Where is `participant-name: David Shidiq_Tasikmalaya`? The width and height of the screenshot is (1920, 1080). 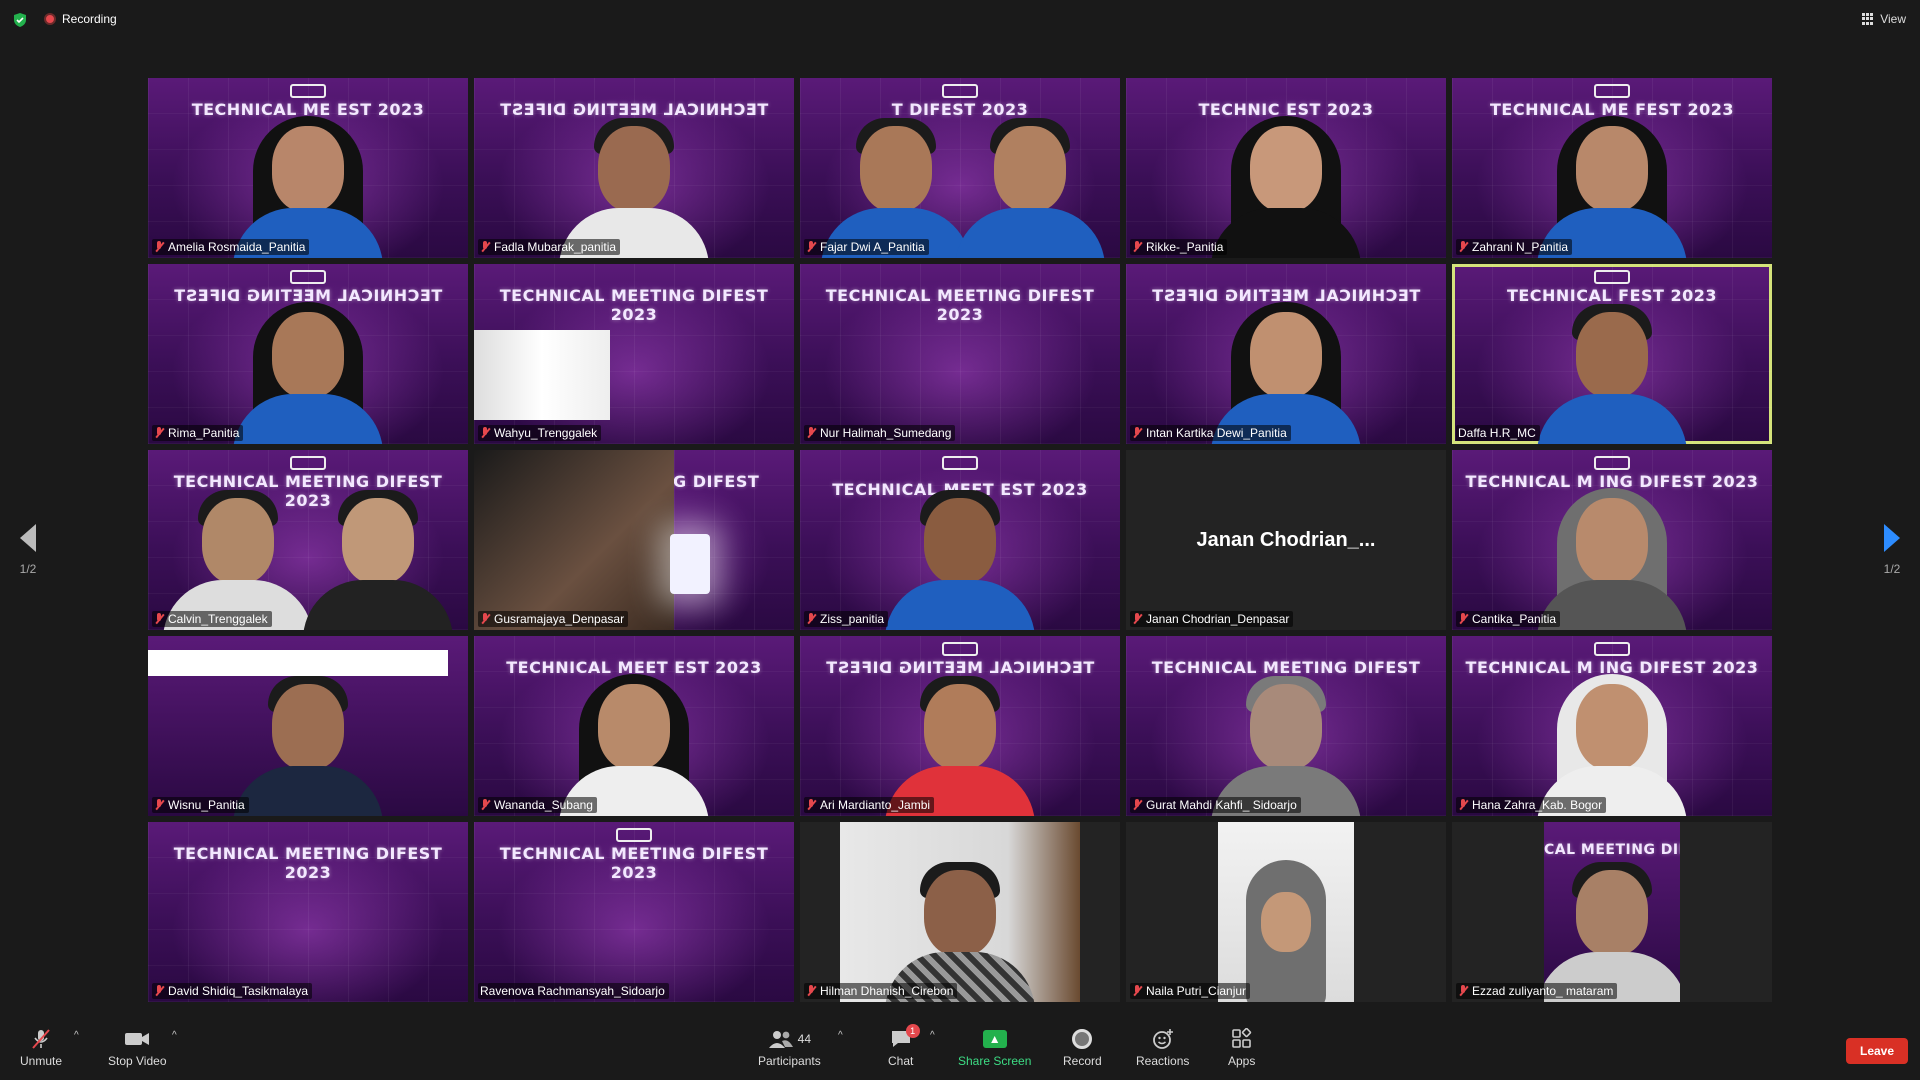
participant-name: David Shidiq_Tasikmalaya is located at coordinates (238, 991).